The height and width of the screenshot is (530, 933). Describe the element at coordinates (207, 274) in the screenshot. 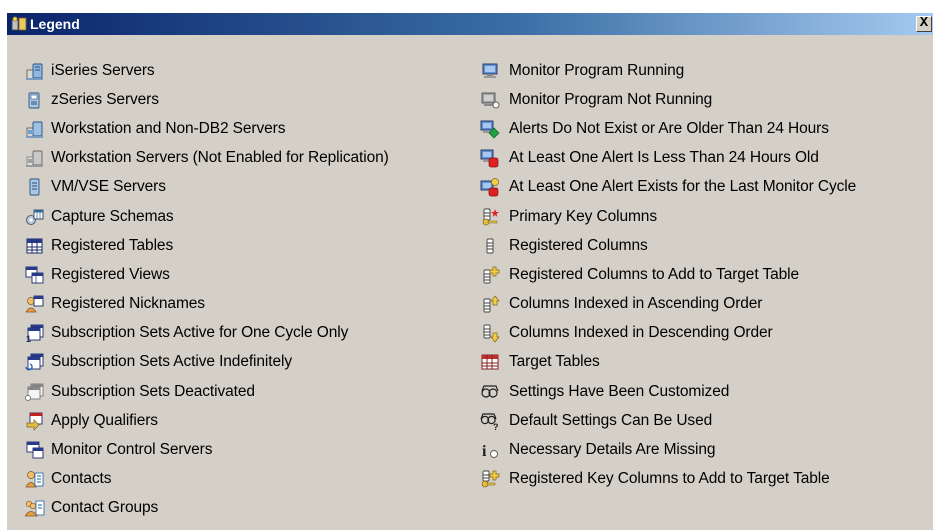

I see `legend-item: Registered Views` at that location.